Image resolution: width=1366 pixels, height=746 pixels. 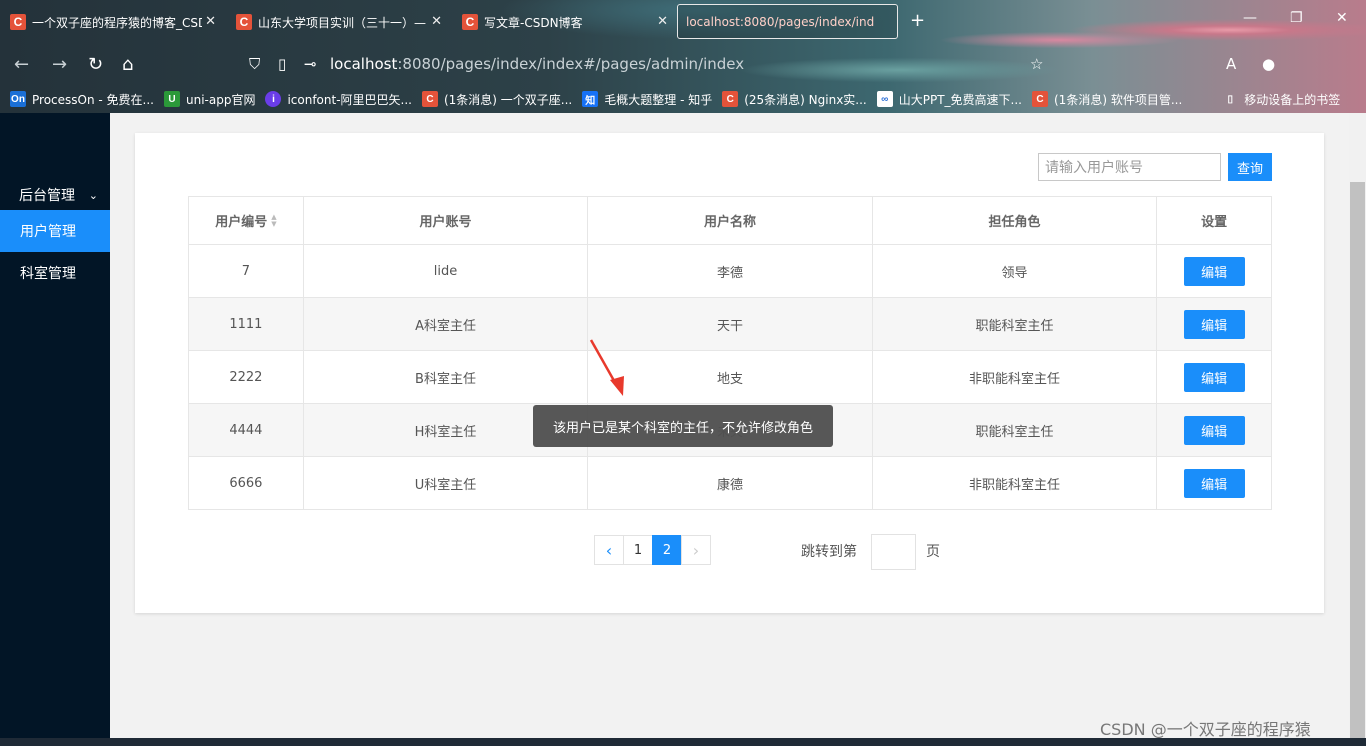 What do you see at coordinates (730, 220) in the screenshot?
I see `table-header: 用户编号 ▲ ▼ 用户账号 用户名称 担任角色 设置` at bounding box center [730, 220].